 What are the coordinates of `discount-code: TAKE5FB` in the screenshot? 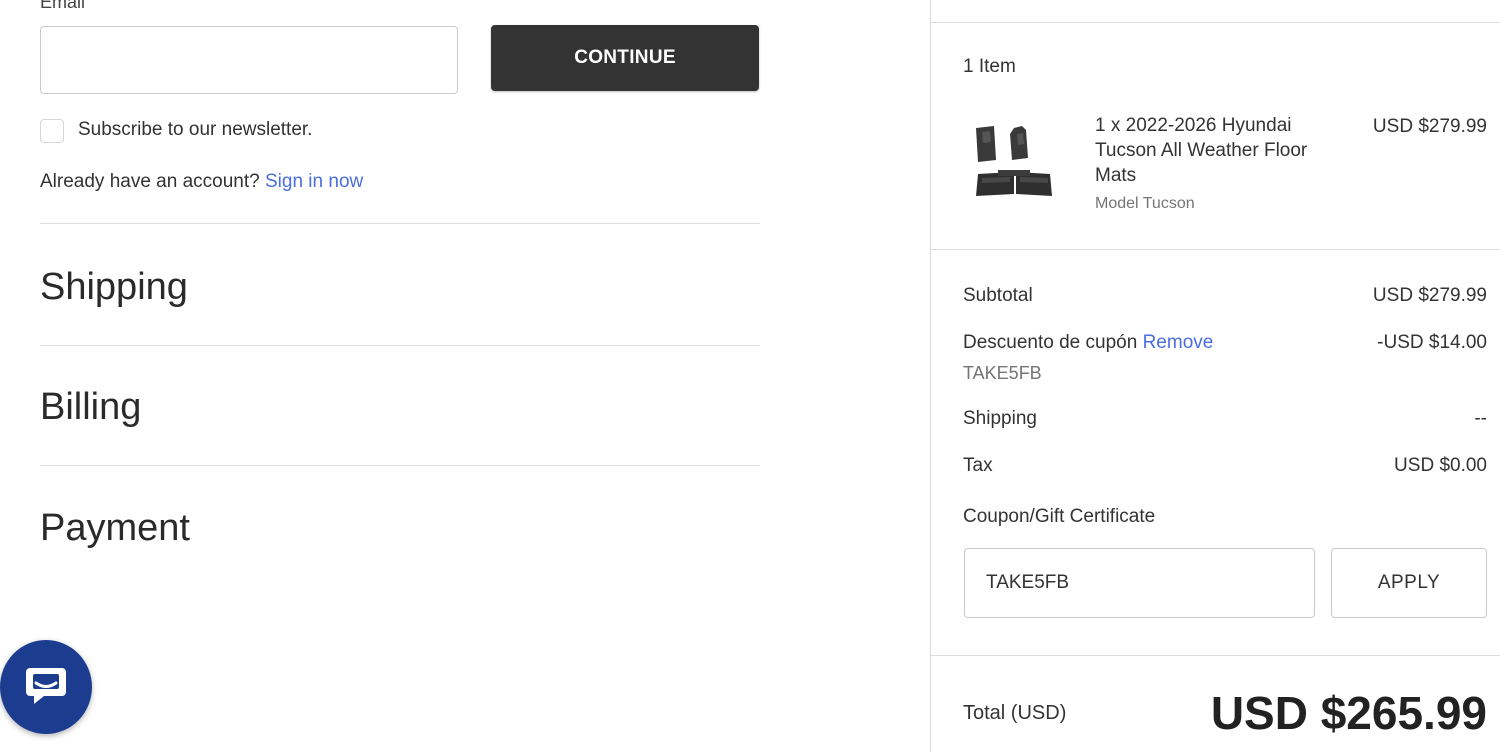 It's located at (1002, 373).